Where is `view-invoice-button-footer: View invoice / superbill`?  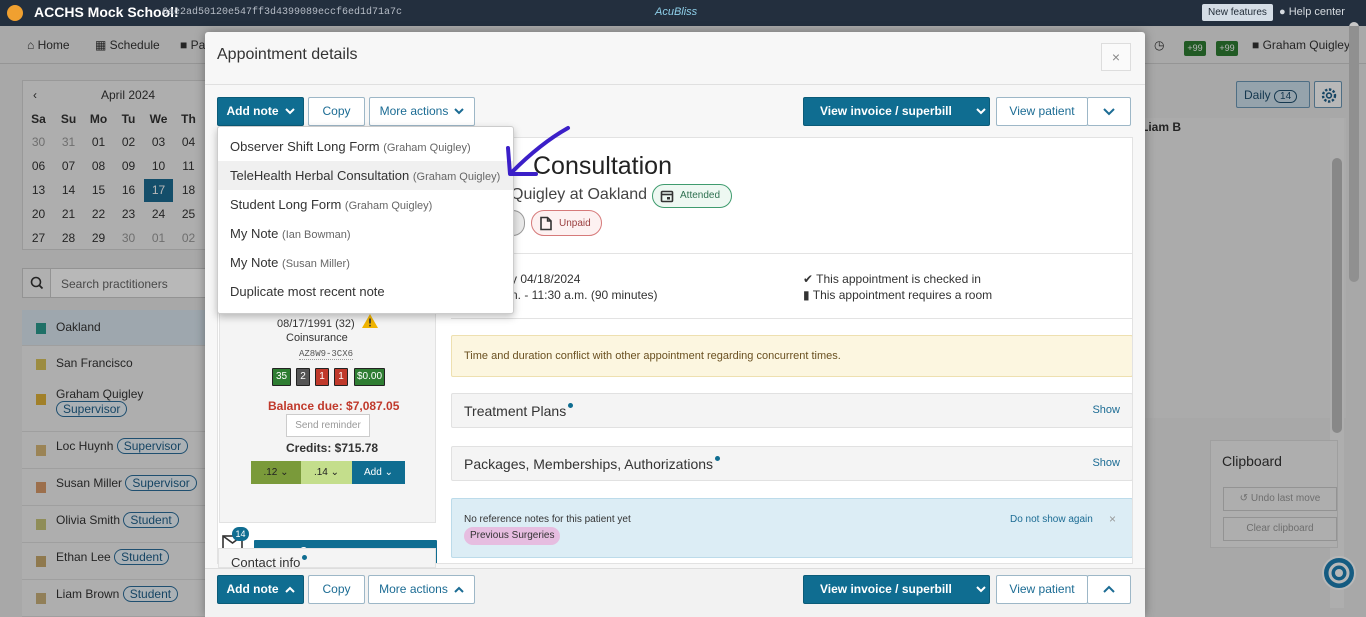
view-invoice-button-footer: View invoice / superbill is located at coordinates (896, 589).